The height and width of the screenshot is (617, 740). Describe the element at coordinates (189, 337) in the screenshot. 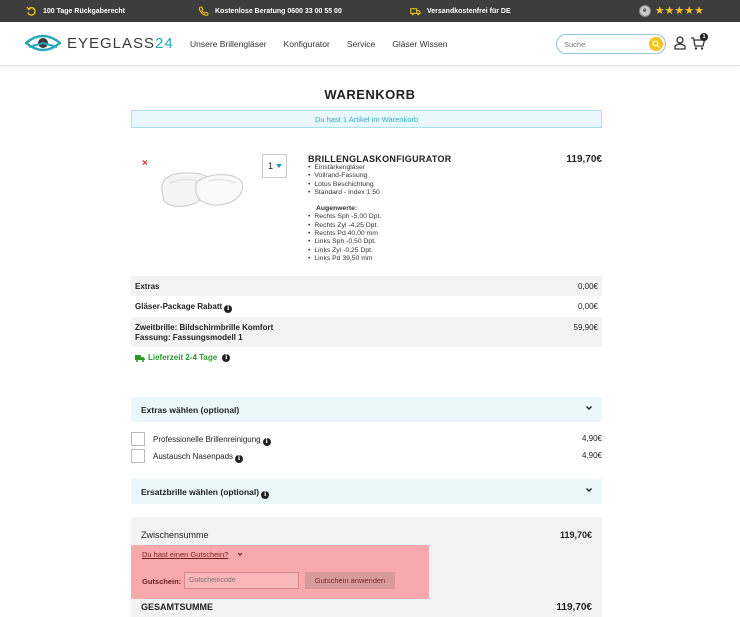

I see `frame-label: Fassung: Fassungsmodell 1` at that location.